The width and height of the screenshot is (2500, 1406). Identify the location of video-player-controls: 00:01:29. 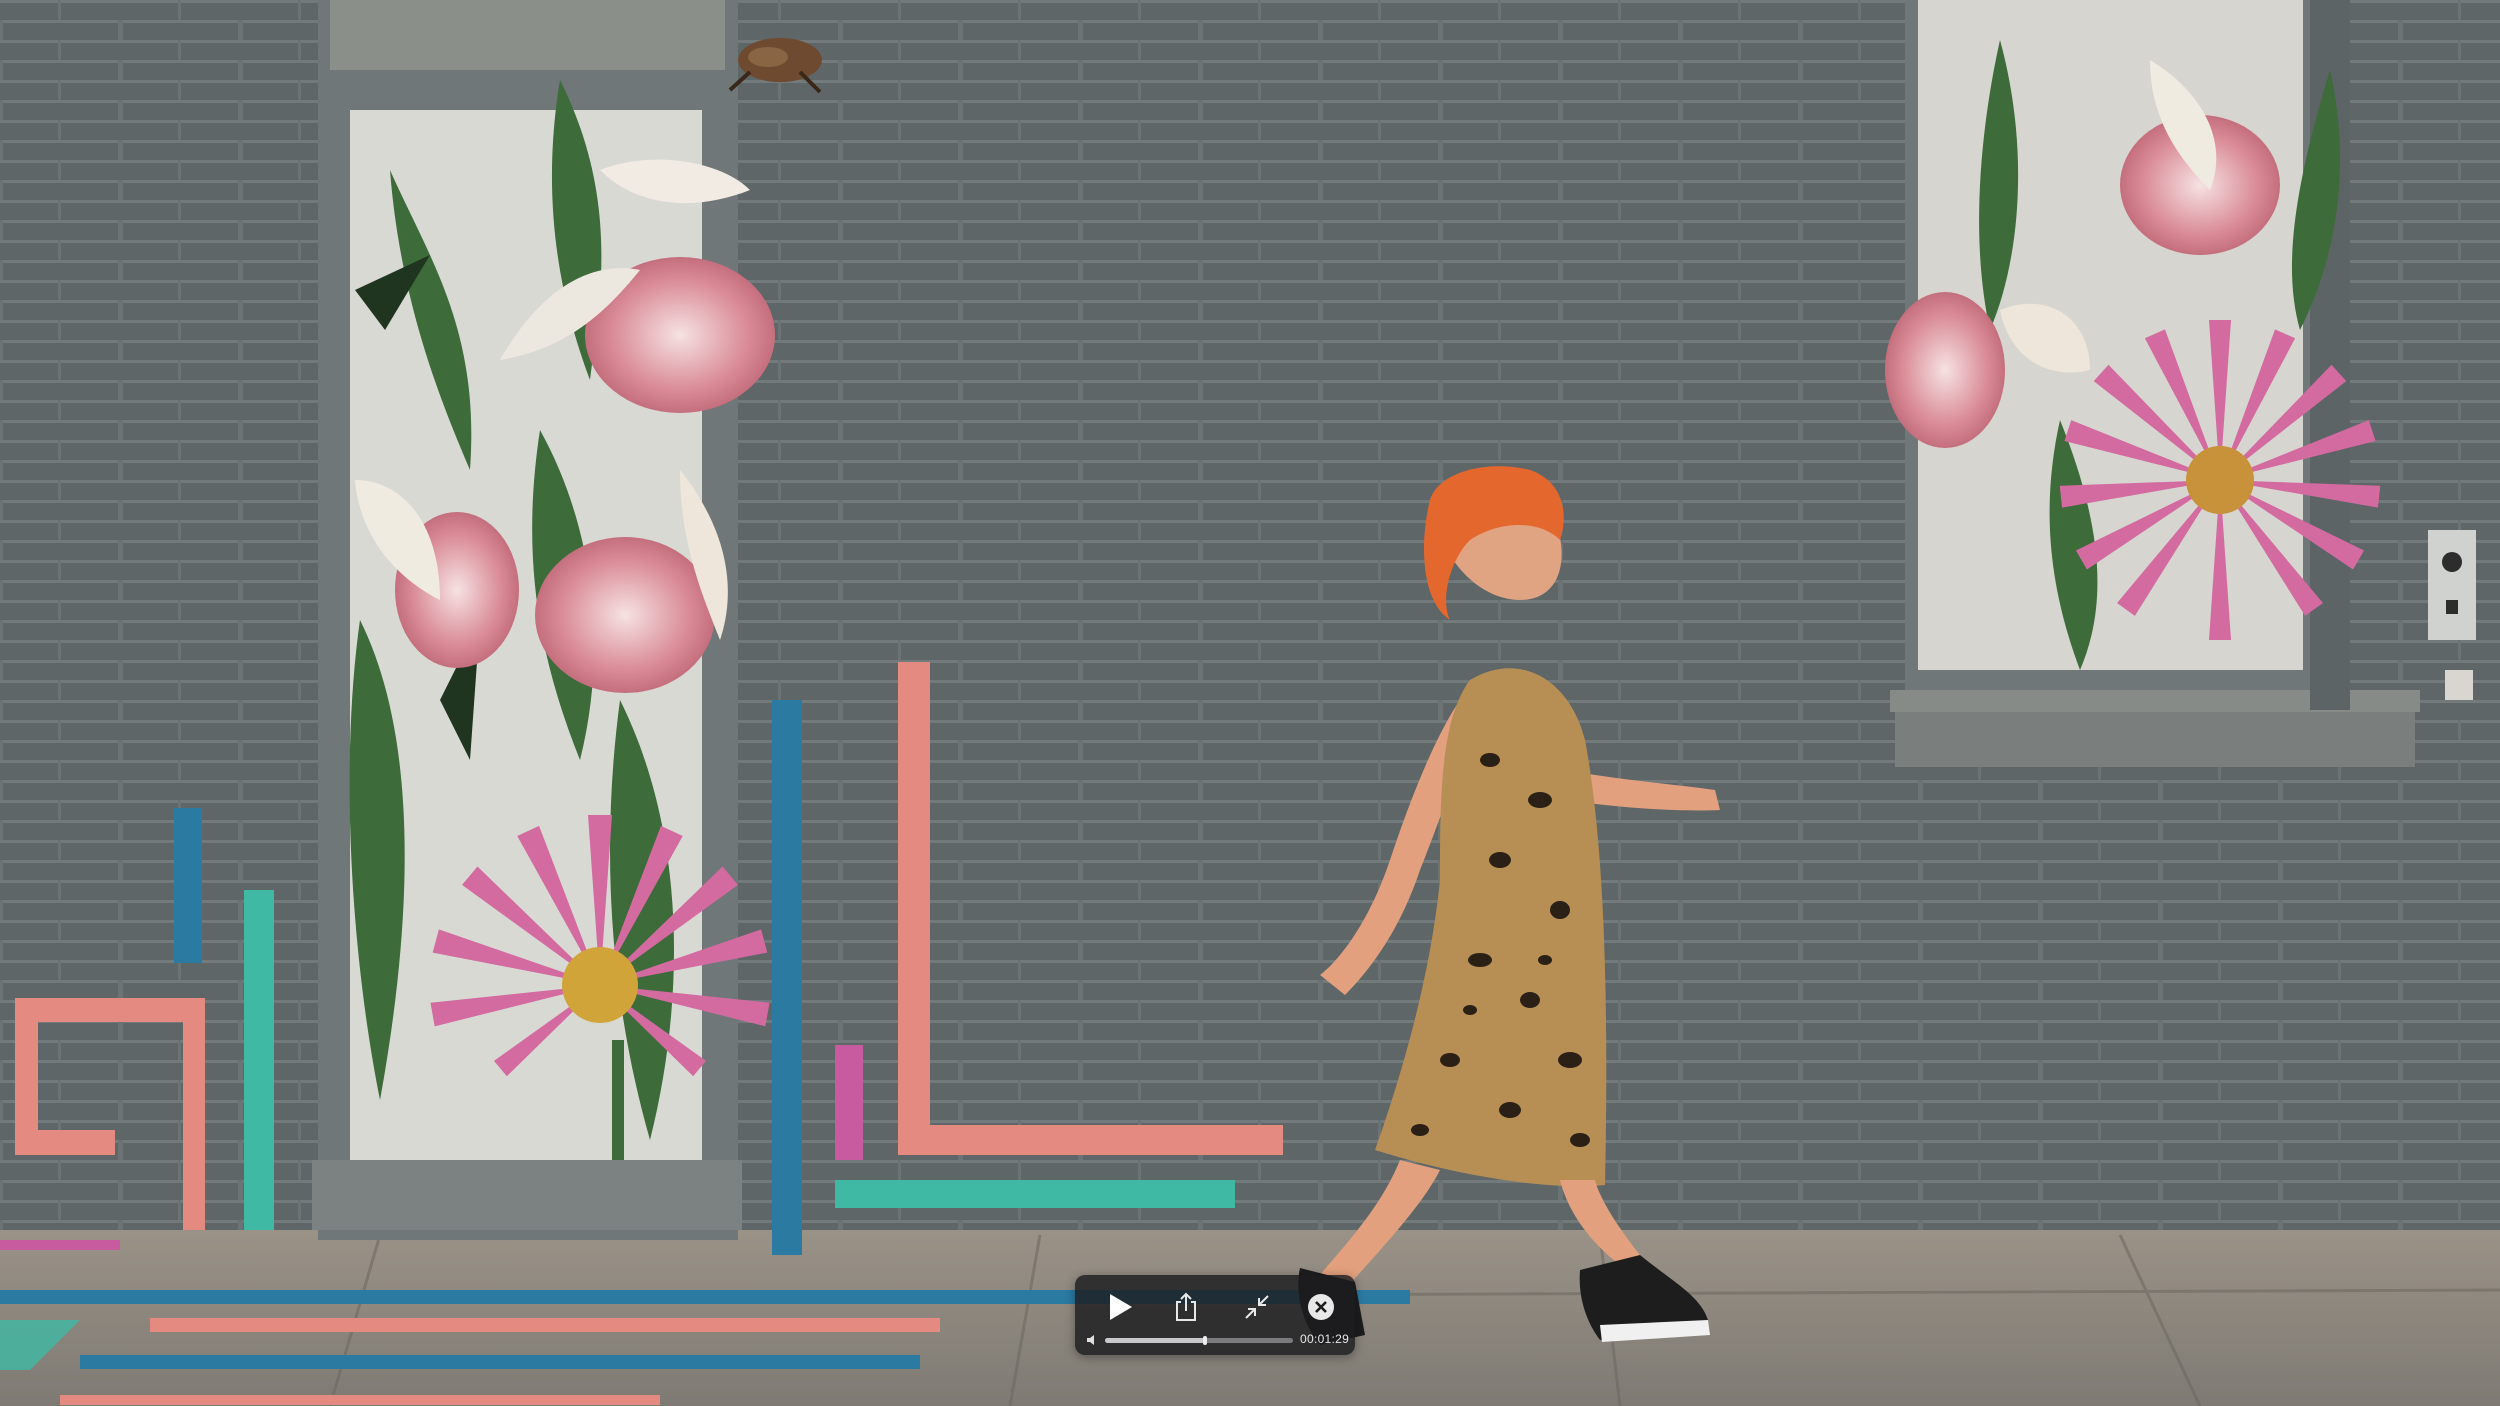
(1215, 1315).